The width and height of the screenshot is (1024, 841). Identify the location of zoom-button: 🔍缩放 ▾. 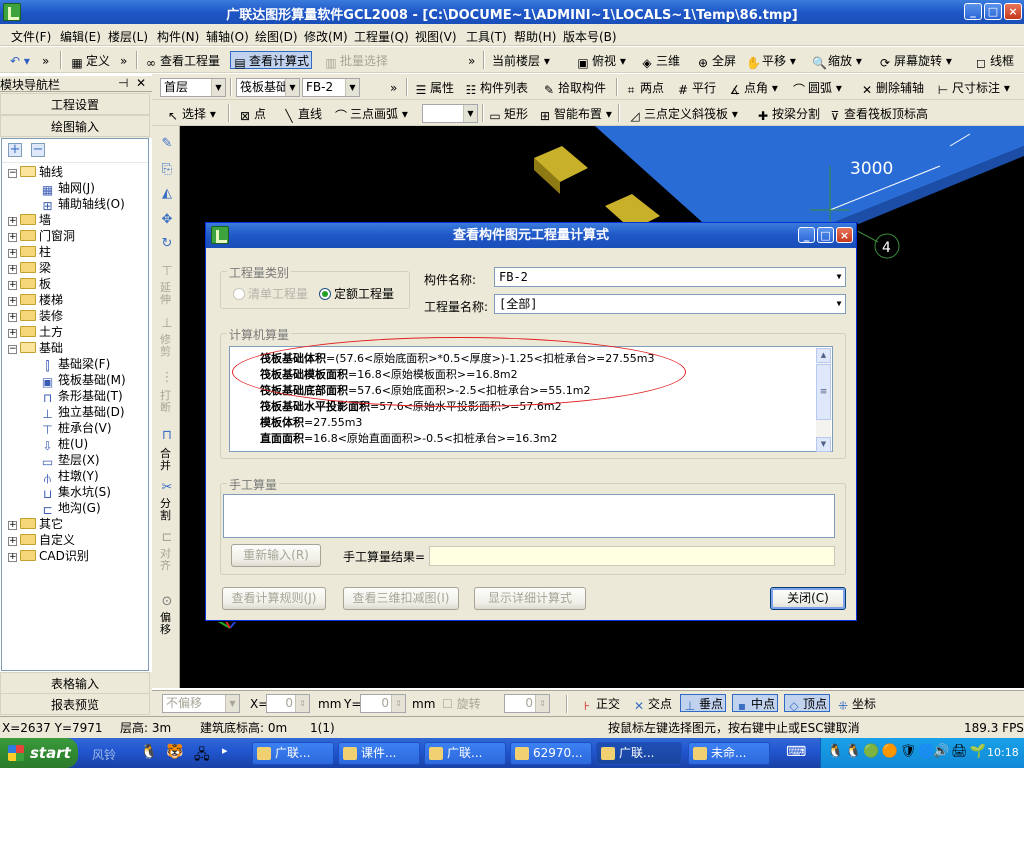
(837, 61).